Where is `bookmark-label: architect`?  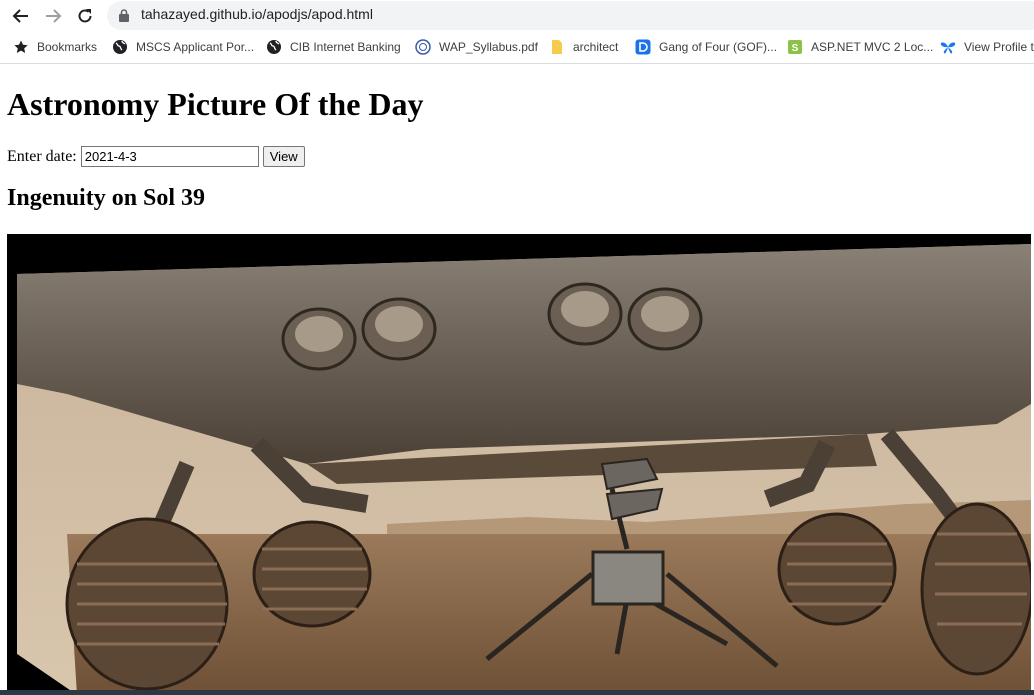
bookmark-label: architect is located at coordinates (596, 47).